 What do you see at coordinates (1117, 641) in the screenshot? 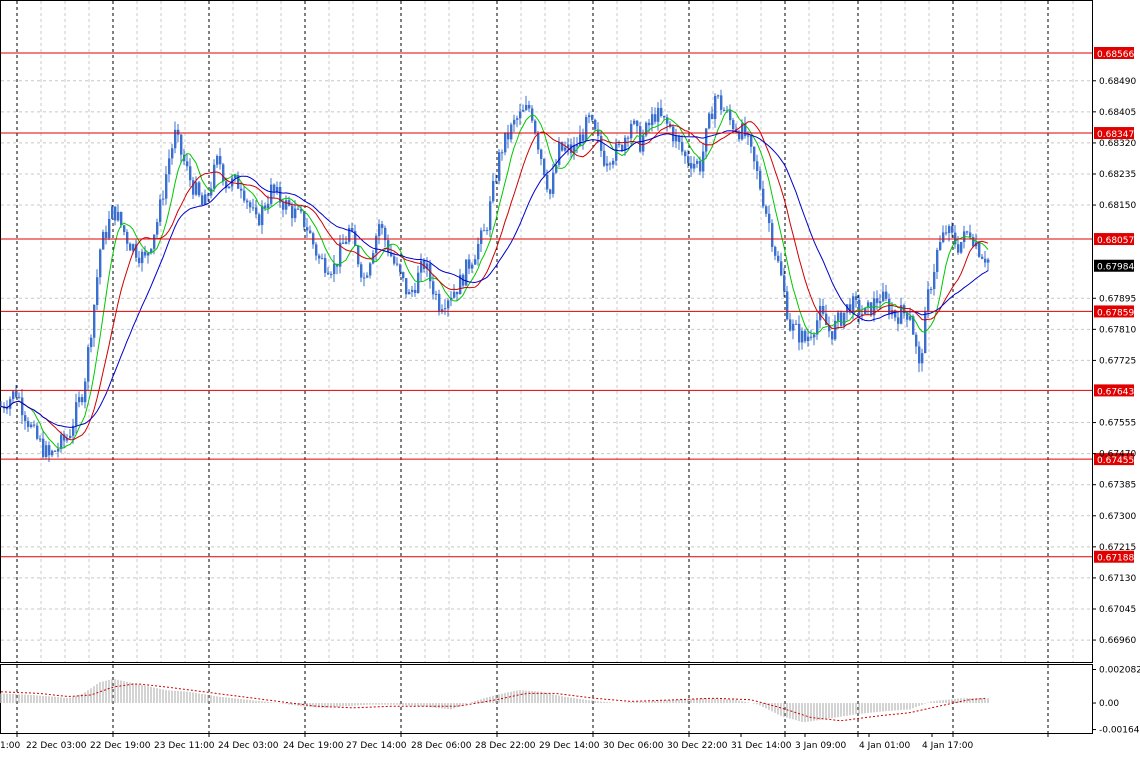
I see `y-tick-label: 0.66960` at bounding box center [1117, 641].